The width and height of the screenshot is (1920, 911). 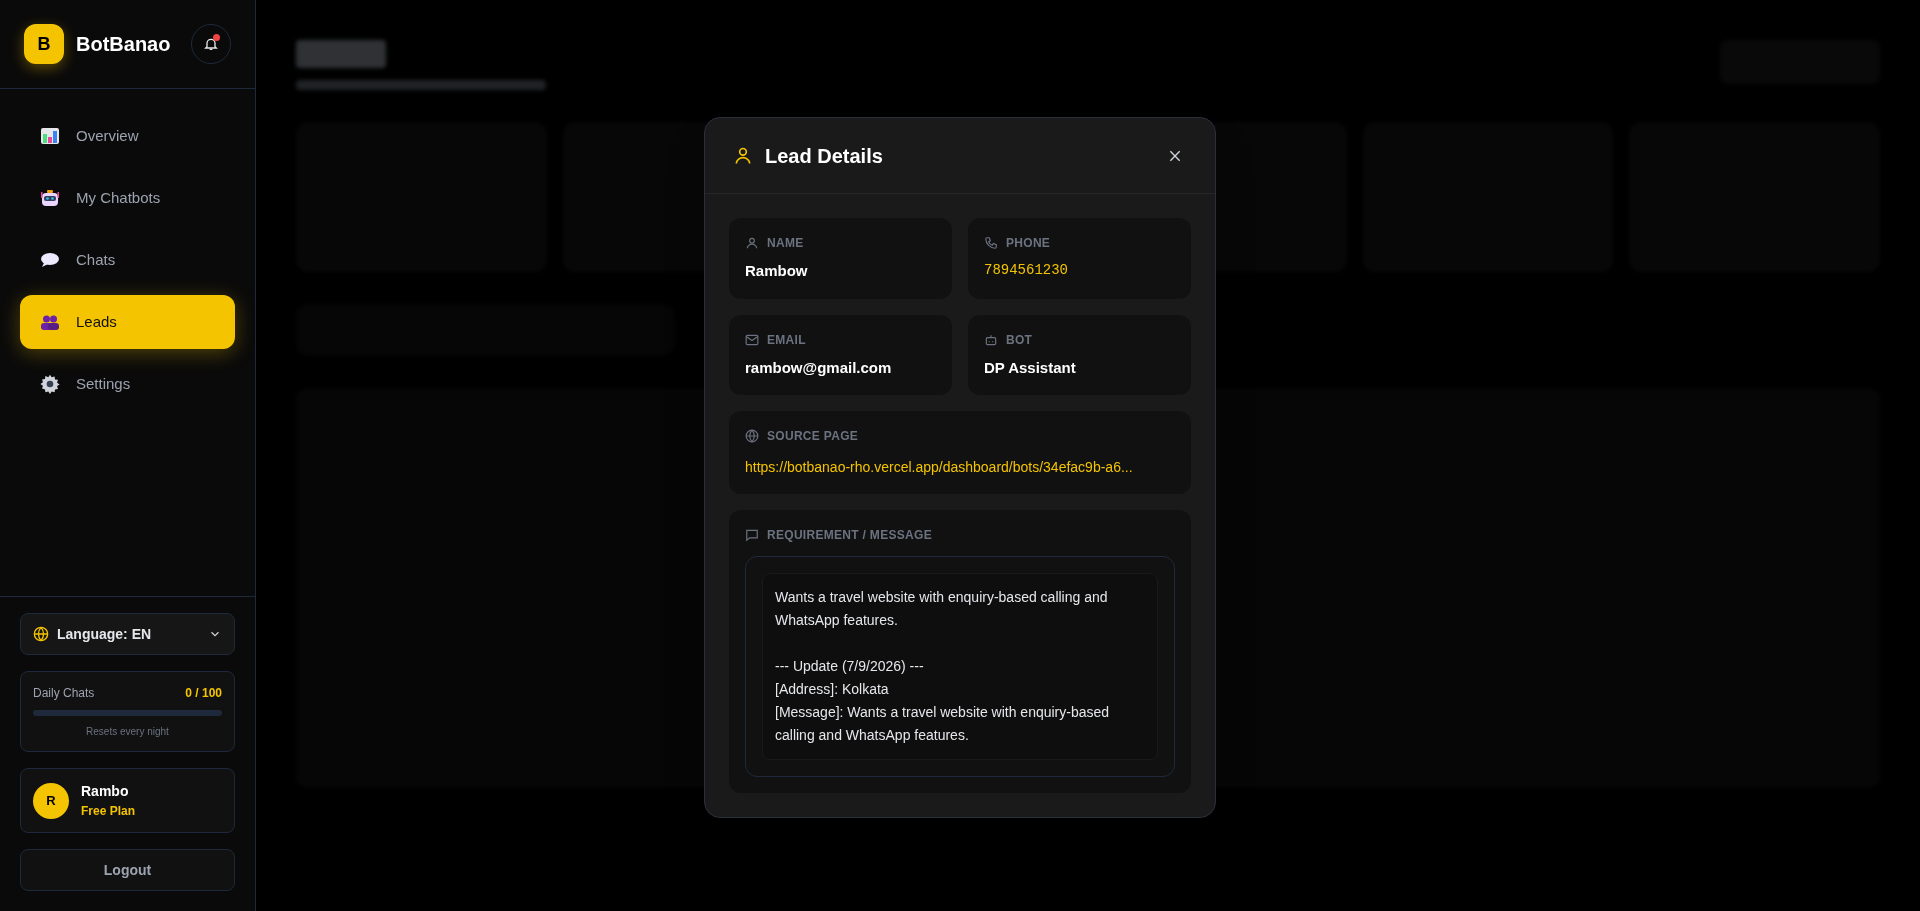 I want to click on field-value: rambow@gmail.com, so click(x=819, y=367).